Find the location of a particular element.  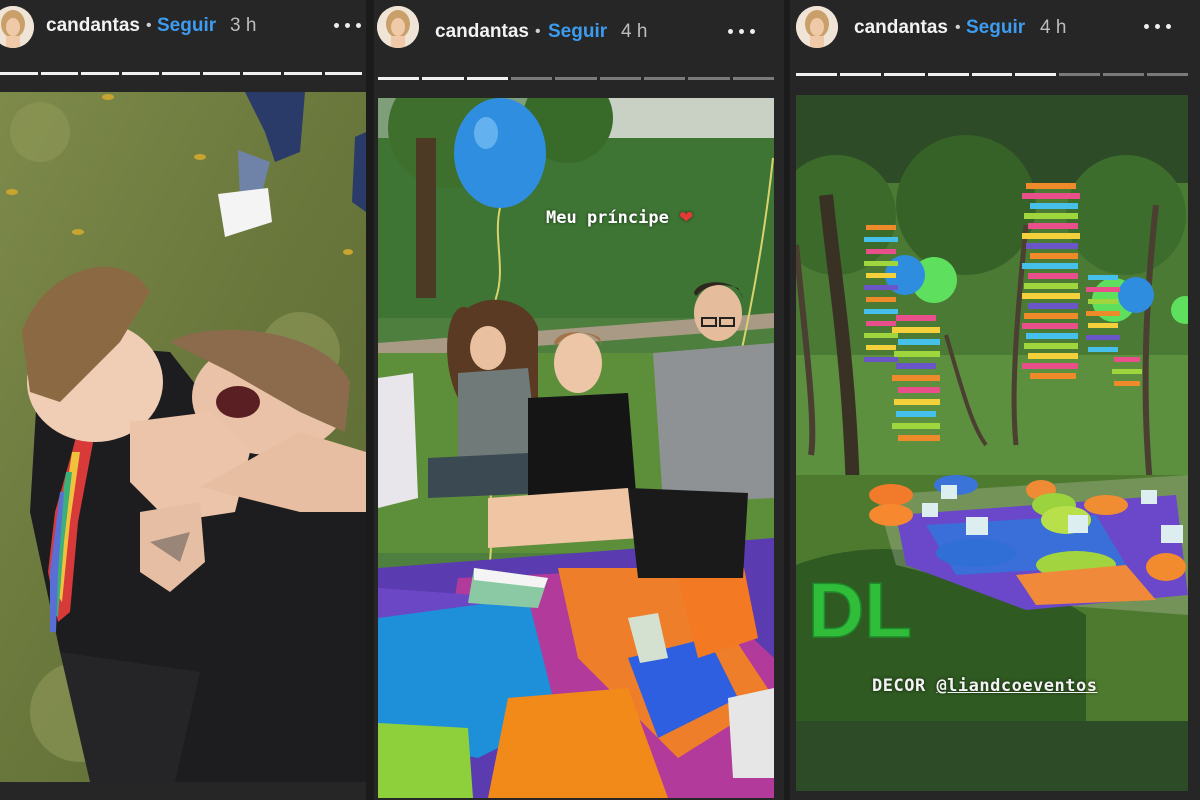

story-caption: Meu príncipe ❤ is located at coordinates (619, 218).